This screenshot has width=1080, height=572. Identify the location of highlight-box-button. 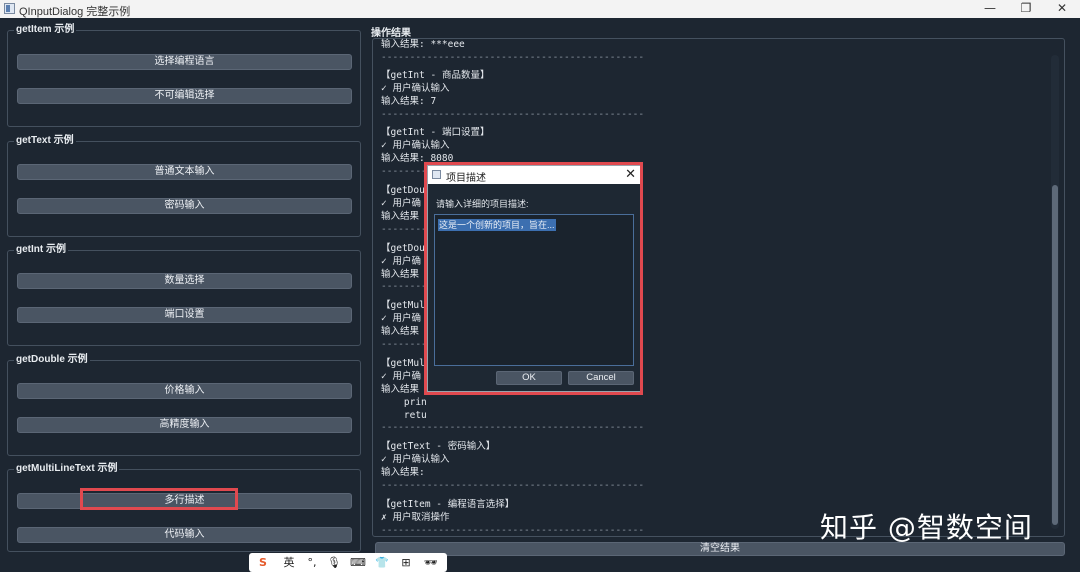
(159, 499).